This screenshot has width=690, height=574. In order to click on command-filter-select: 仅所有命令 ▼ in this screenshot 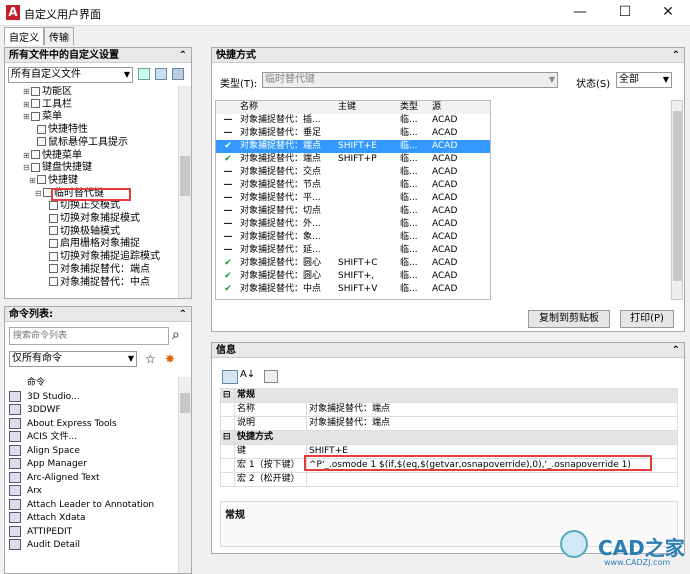, I will do `click(73, 359)`.